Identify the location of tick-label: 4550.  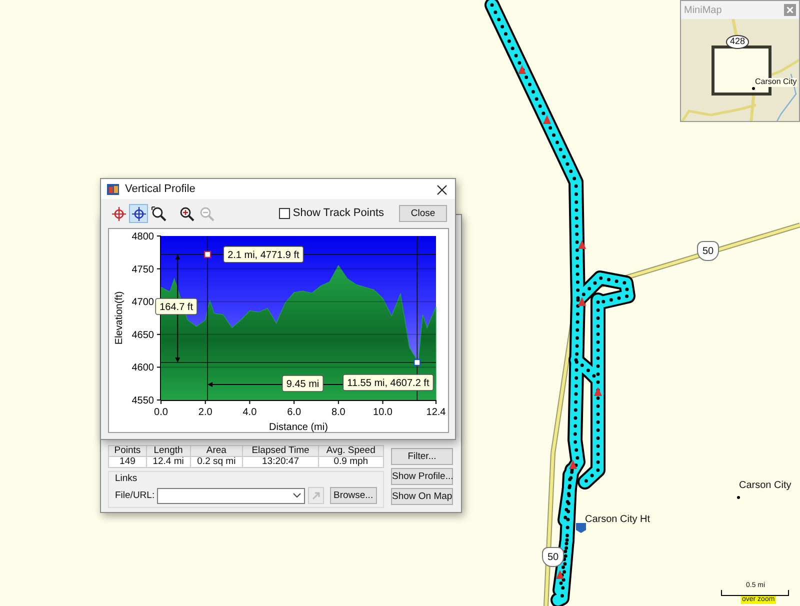
(143, 401).